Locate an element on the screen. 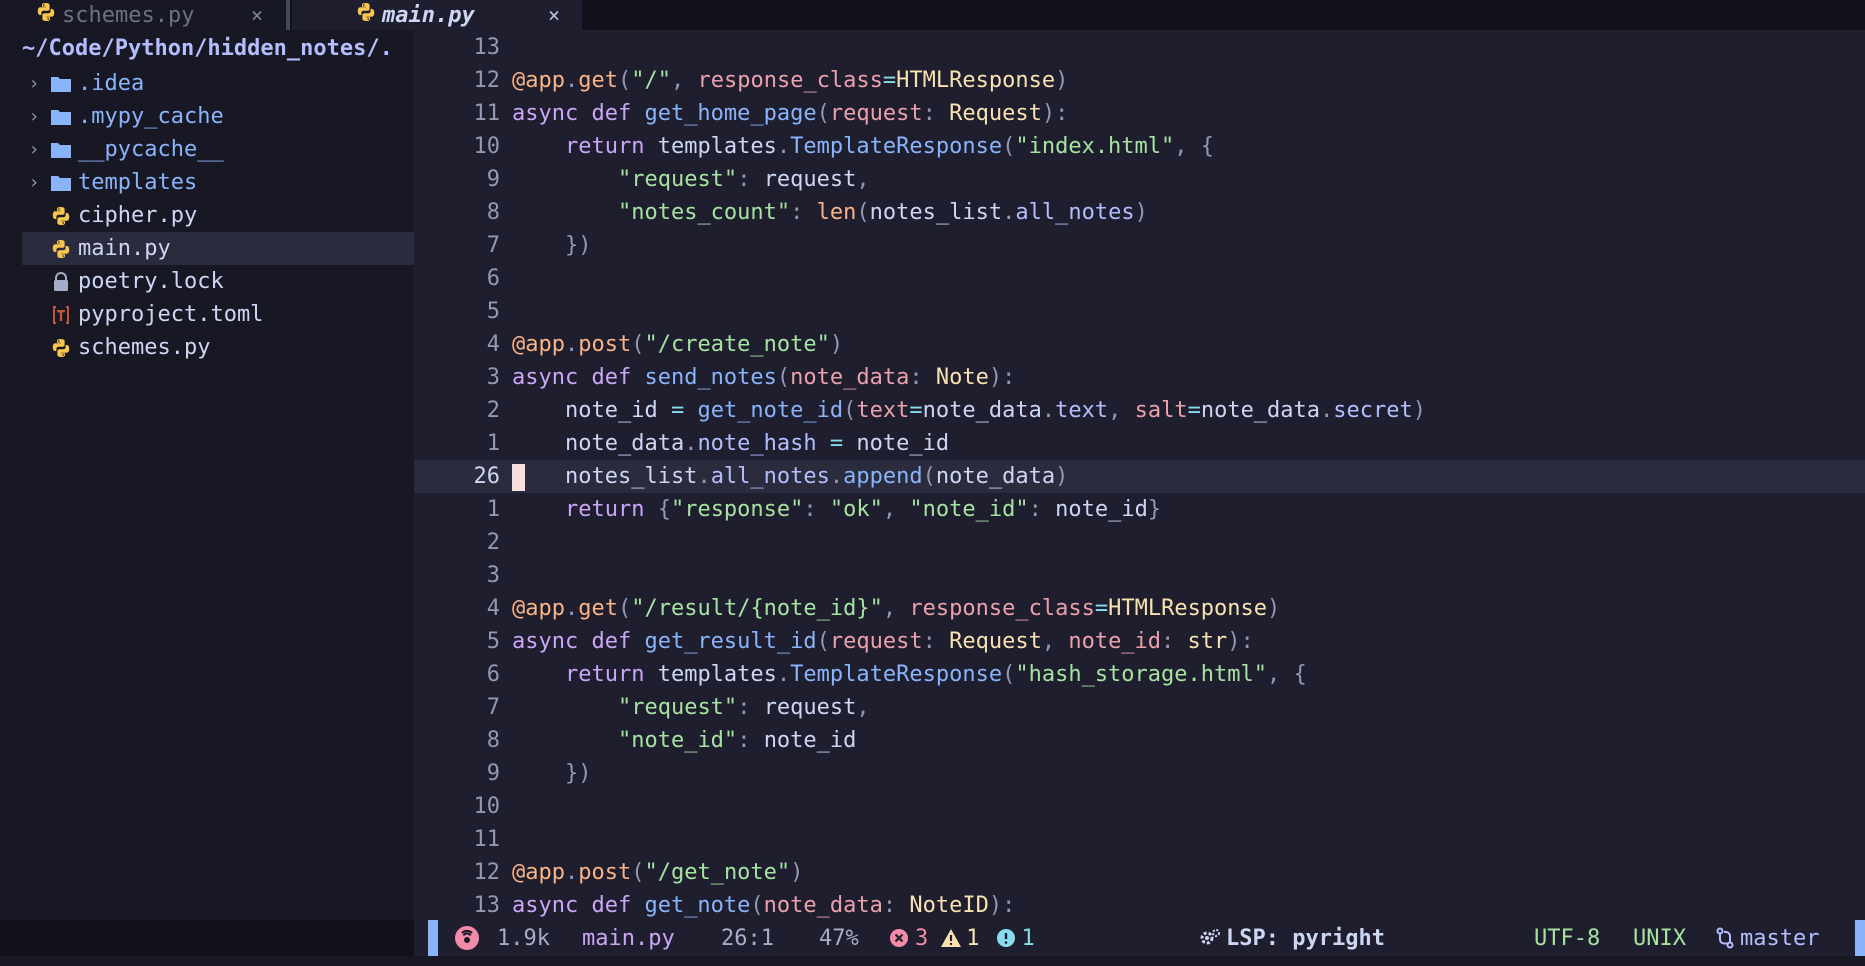  code-line: 4 @app.post("/create_note") is located at coordinates (1139, 344).